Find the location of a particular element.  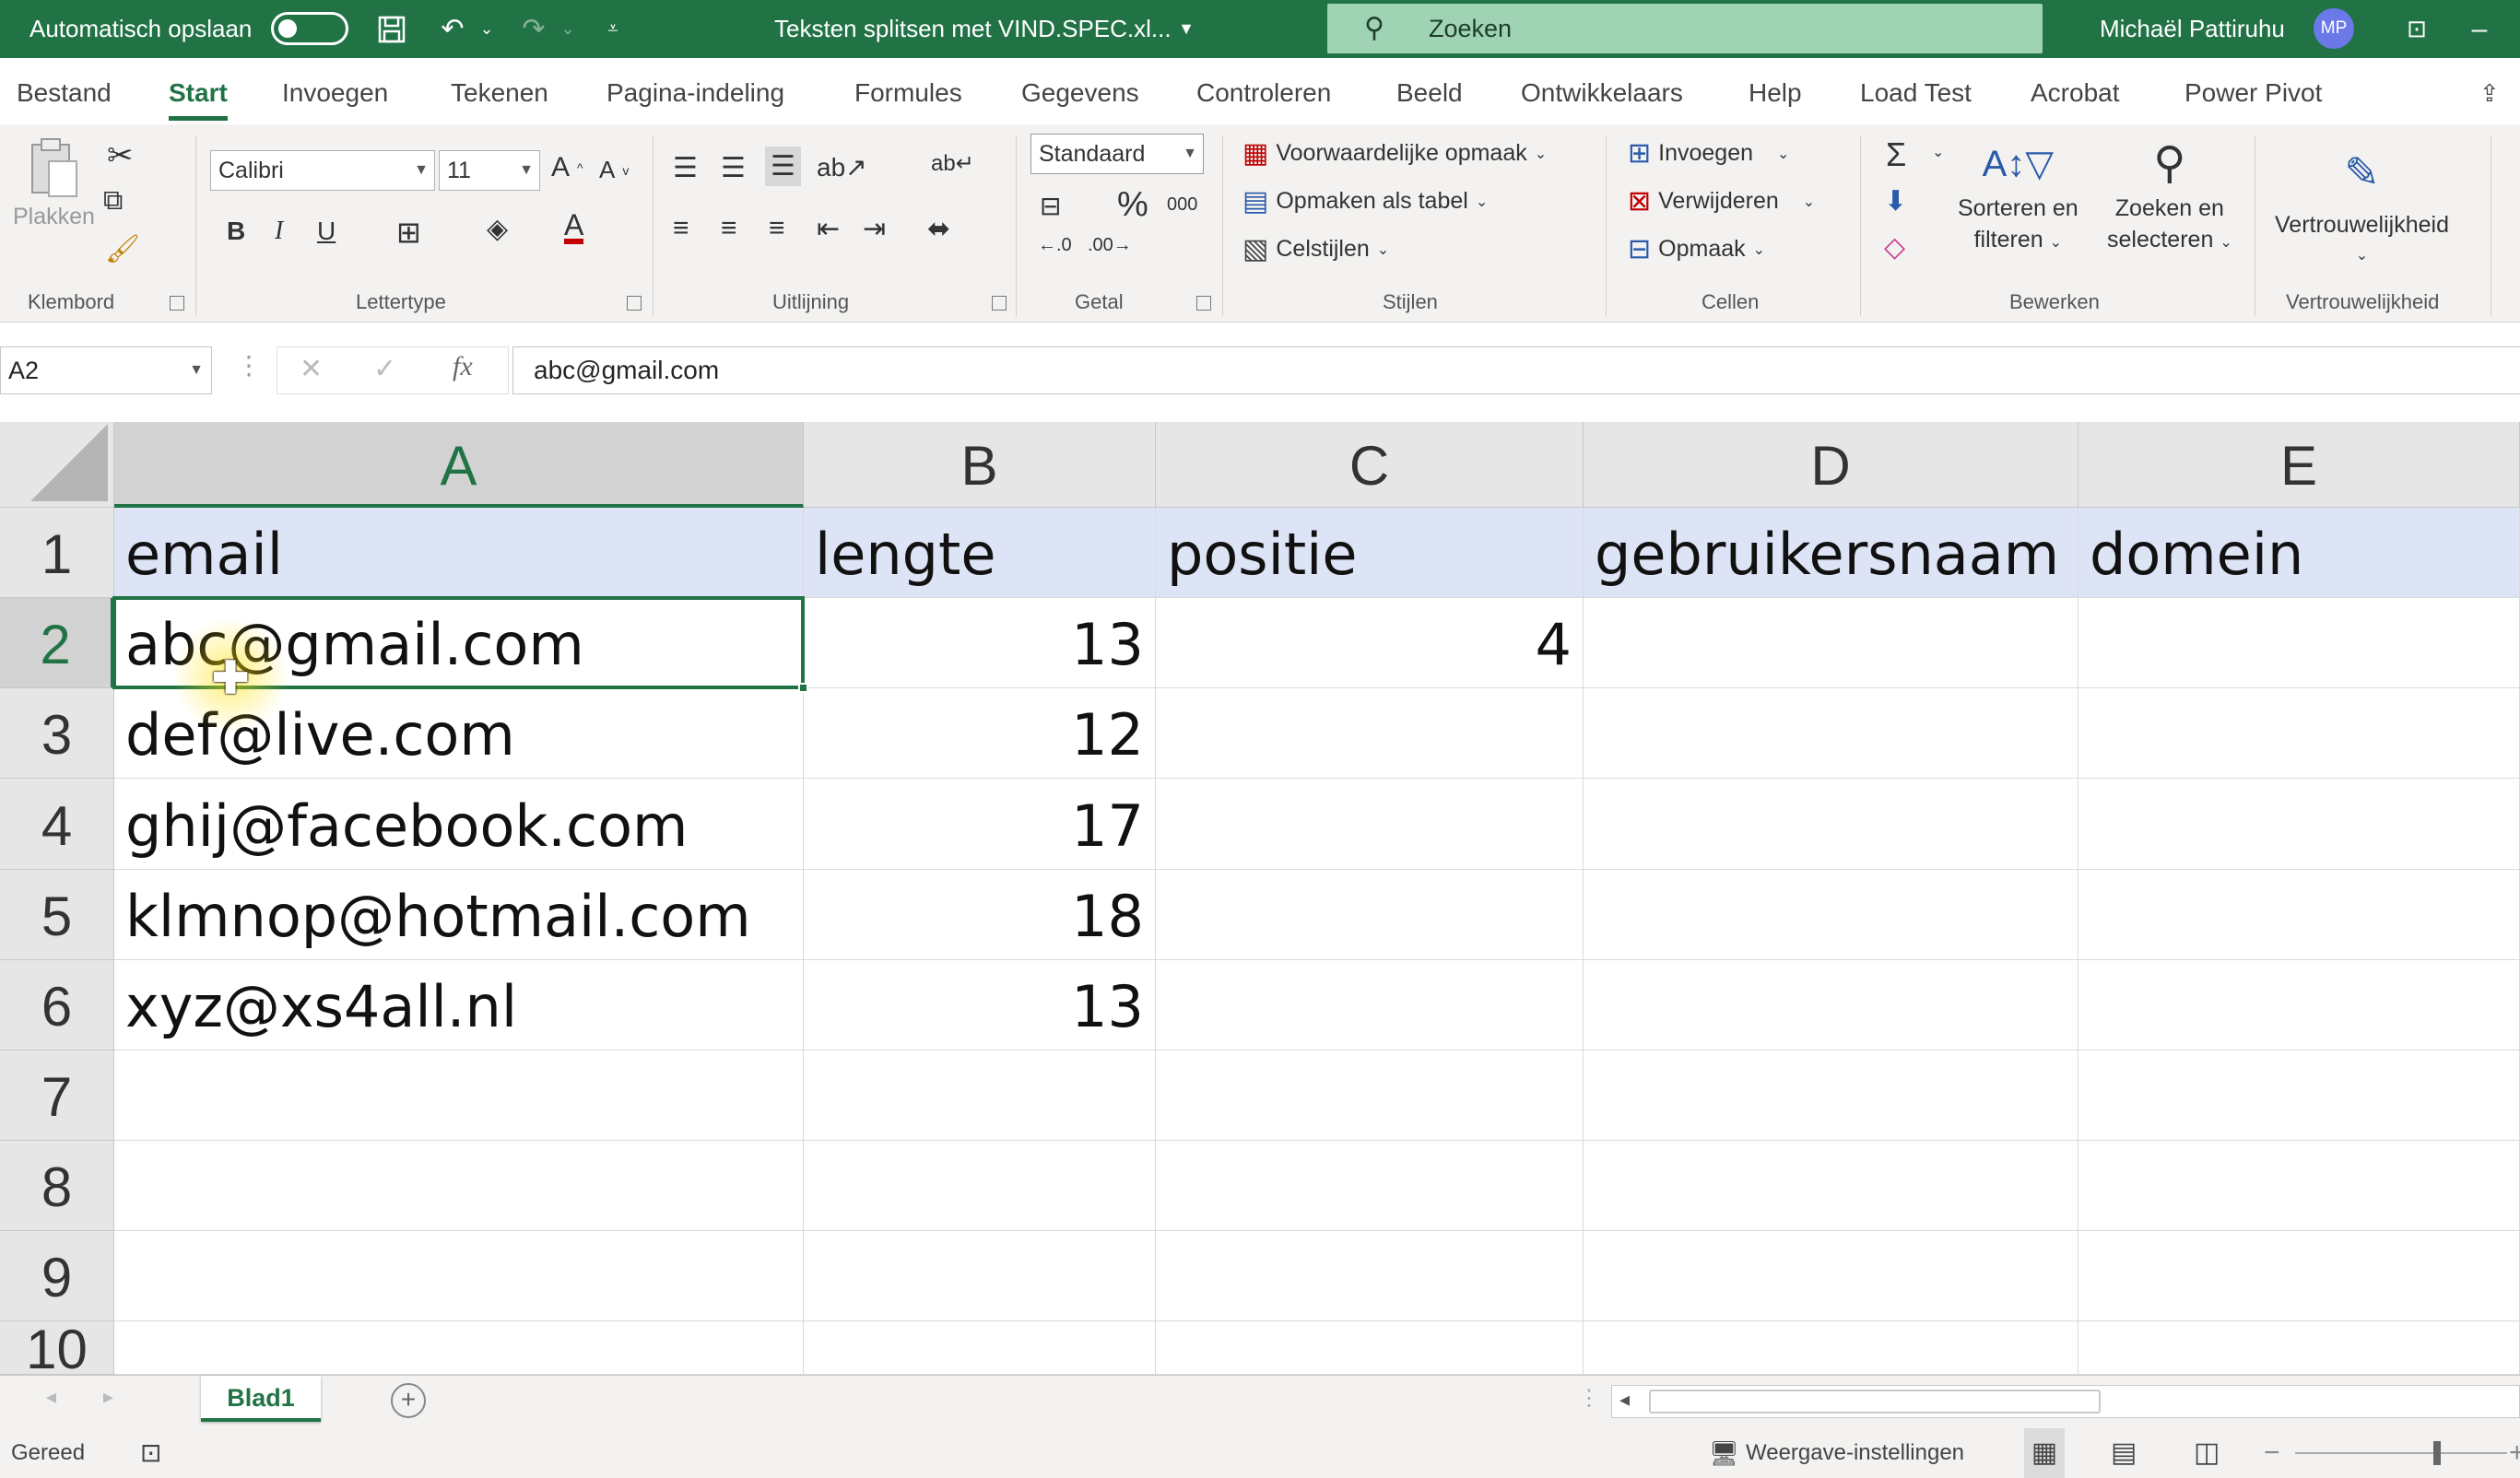

cell-a5: klmnop@hotmail.com is located at coordinates (459, 915).